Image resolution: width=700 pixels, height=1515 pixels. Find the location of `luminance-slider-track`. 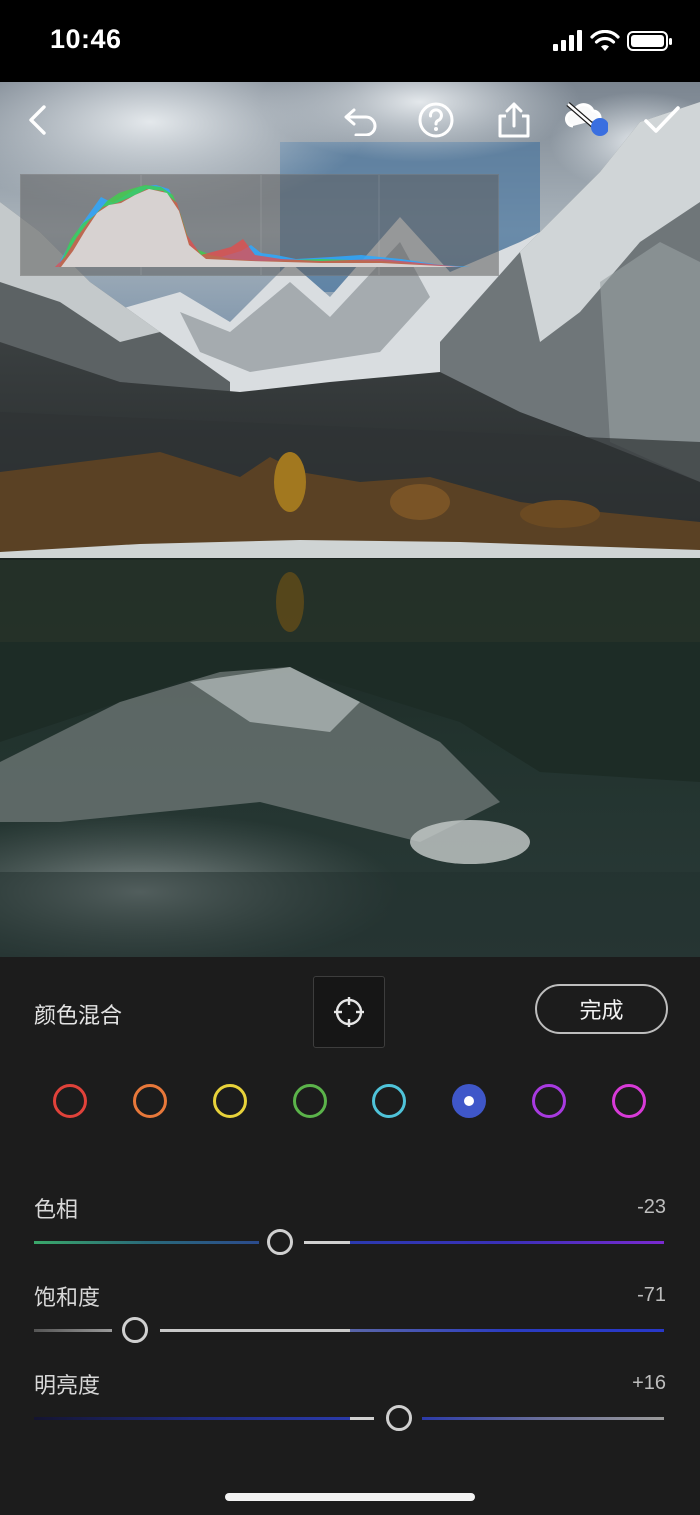

luminance-slider-track is located at coordinates (349, 1418).